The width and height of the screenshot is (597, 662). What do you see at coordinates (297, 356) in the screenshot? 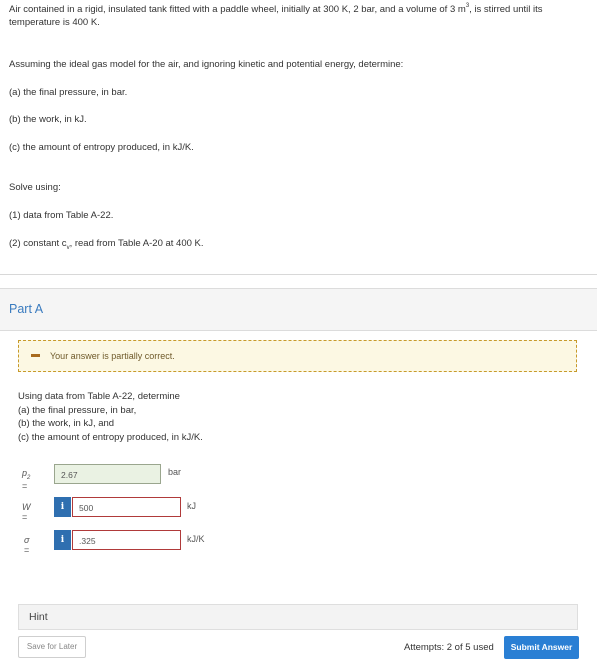
I see `partial-correct-alert: Your answer is partially correct.` at bounding box center [297, 356].